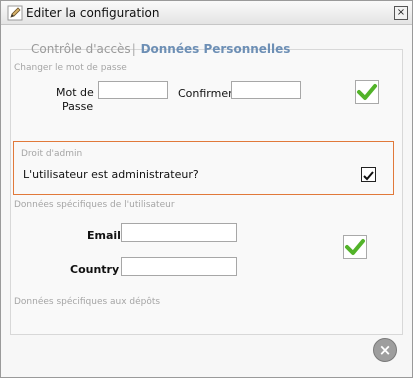  I want to click on window-title: Editer la configuration, so click(93, 13).